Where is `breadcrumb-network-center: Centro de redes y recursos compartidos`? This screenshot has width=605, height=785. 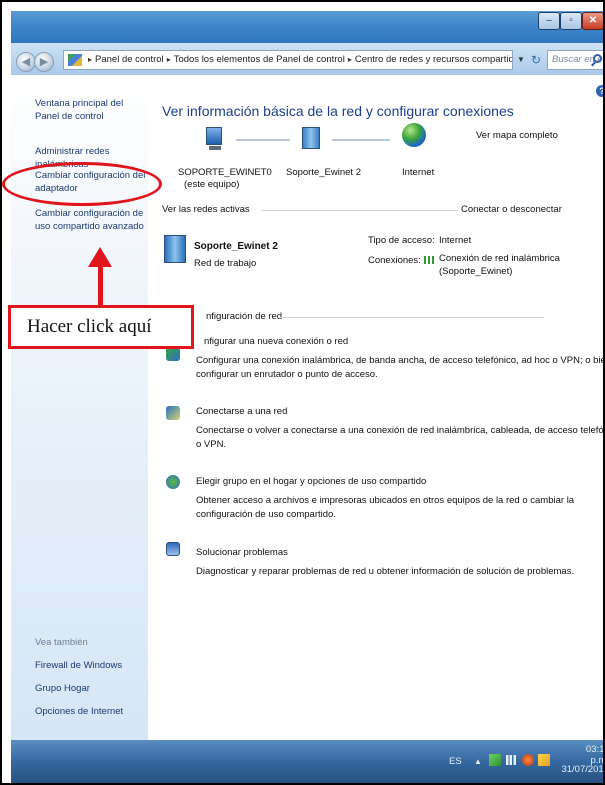
breadcrumb-network-center: Centro de redes y recursos compartidos is located at coordinates (433, 59).